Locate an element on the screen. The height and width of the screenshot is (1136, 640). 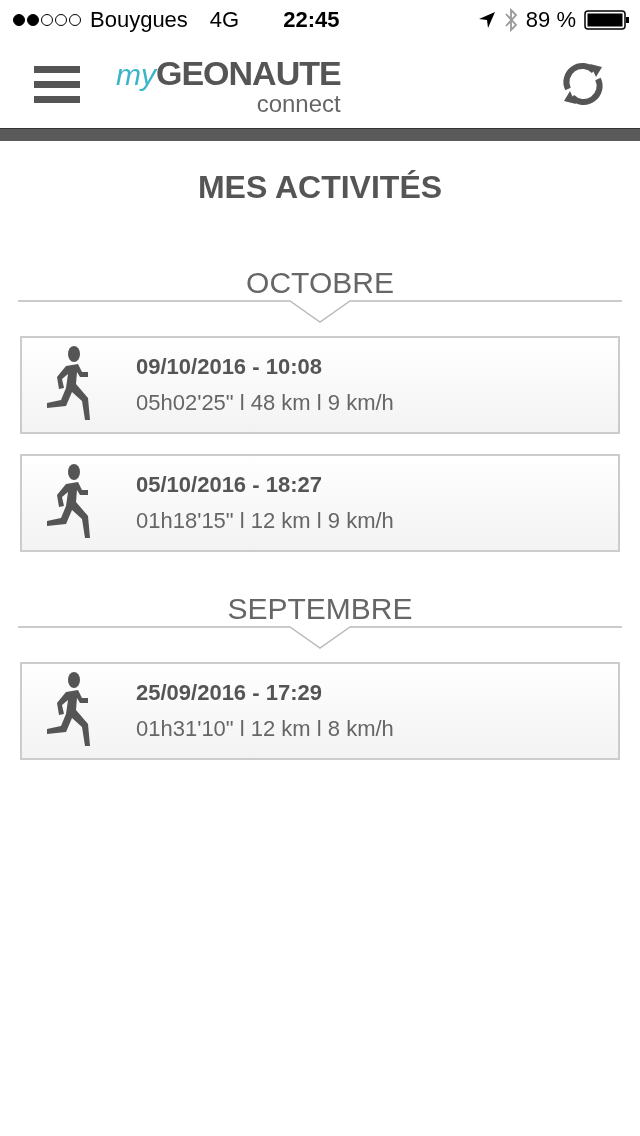
bluetooth-icon is located at coordinates (510, 20).